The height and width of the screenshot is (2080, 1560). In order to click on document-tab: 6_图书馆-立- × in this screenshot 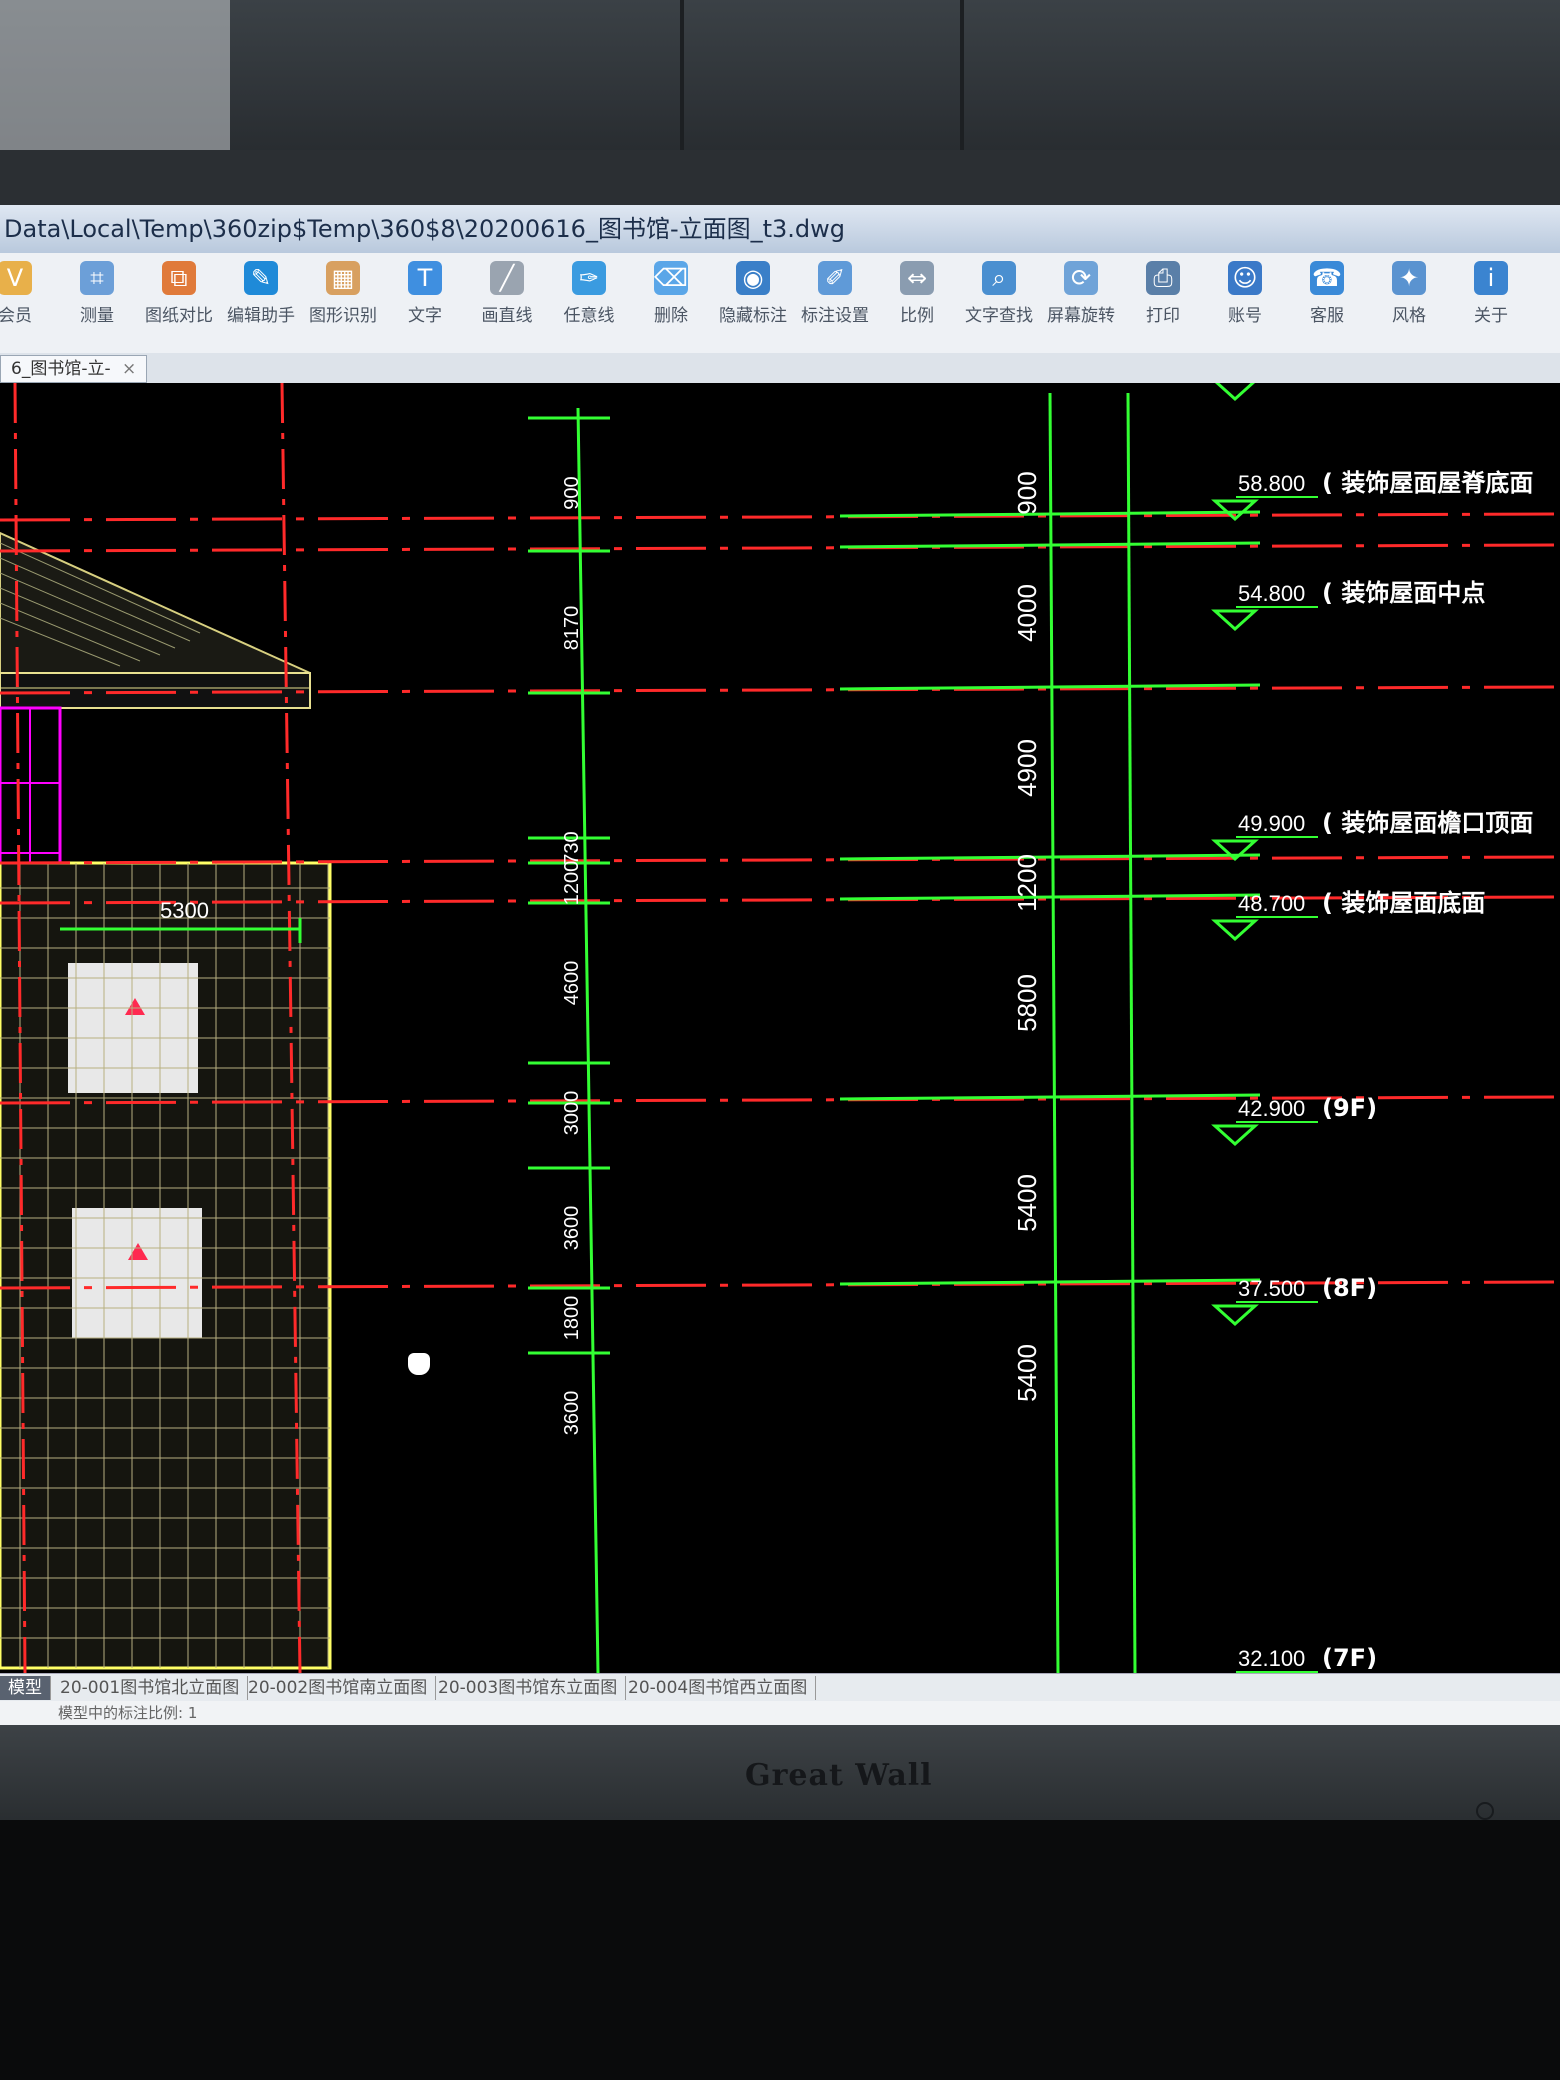, I will do `click(74, 369)`.